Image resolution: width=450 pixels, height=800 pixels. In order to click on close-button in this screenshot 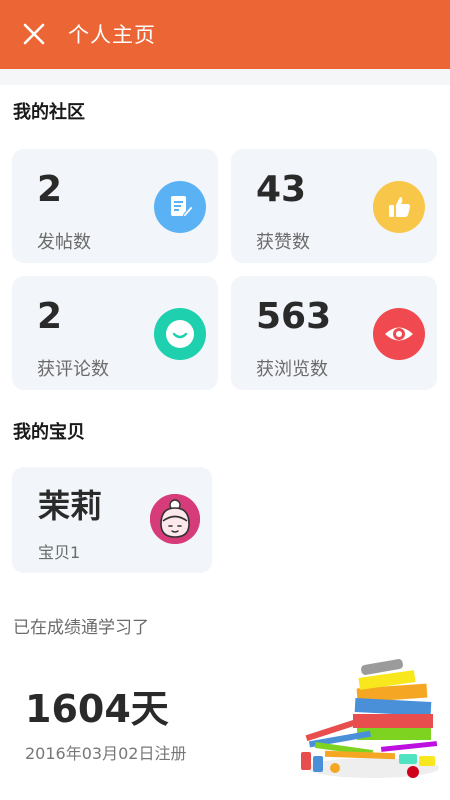, I will do `click(34, 34)`.